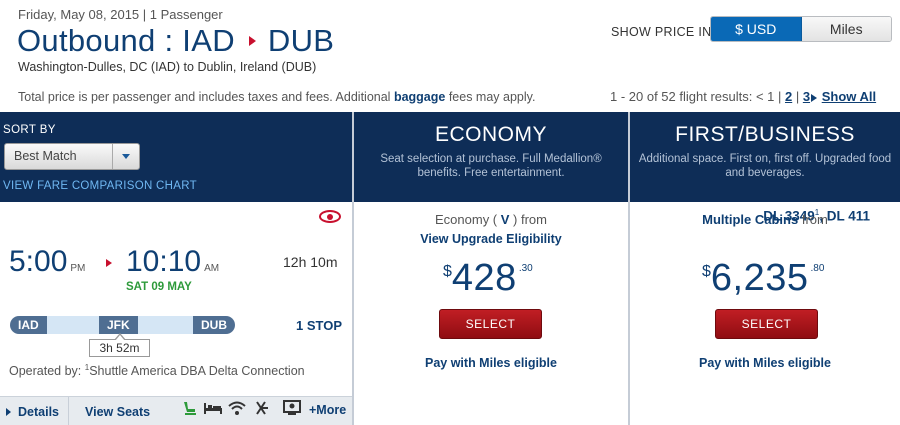 This screenshot has width=900, height=425. I want to click on departure-time: 5:00 PM, so click(47, 262).